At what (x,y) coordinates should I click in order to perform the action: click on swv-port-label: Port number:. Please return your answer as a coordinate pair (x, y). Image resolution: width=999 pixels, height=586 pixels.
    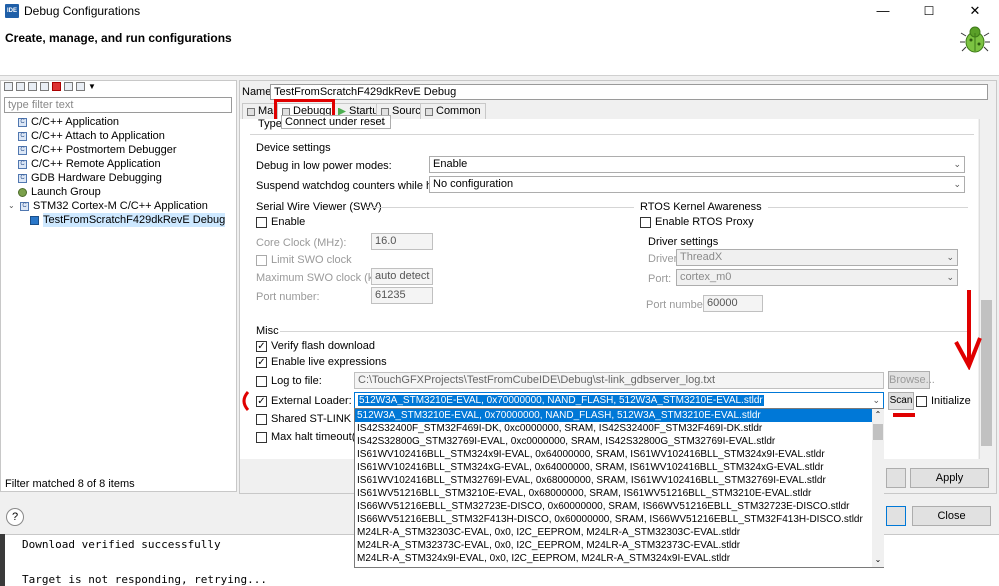
    Looking at the image, I should click on (288, 297).